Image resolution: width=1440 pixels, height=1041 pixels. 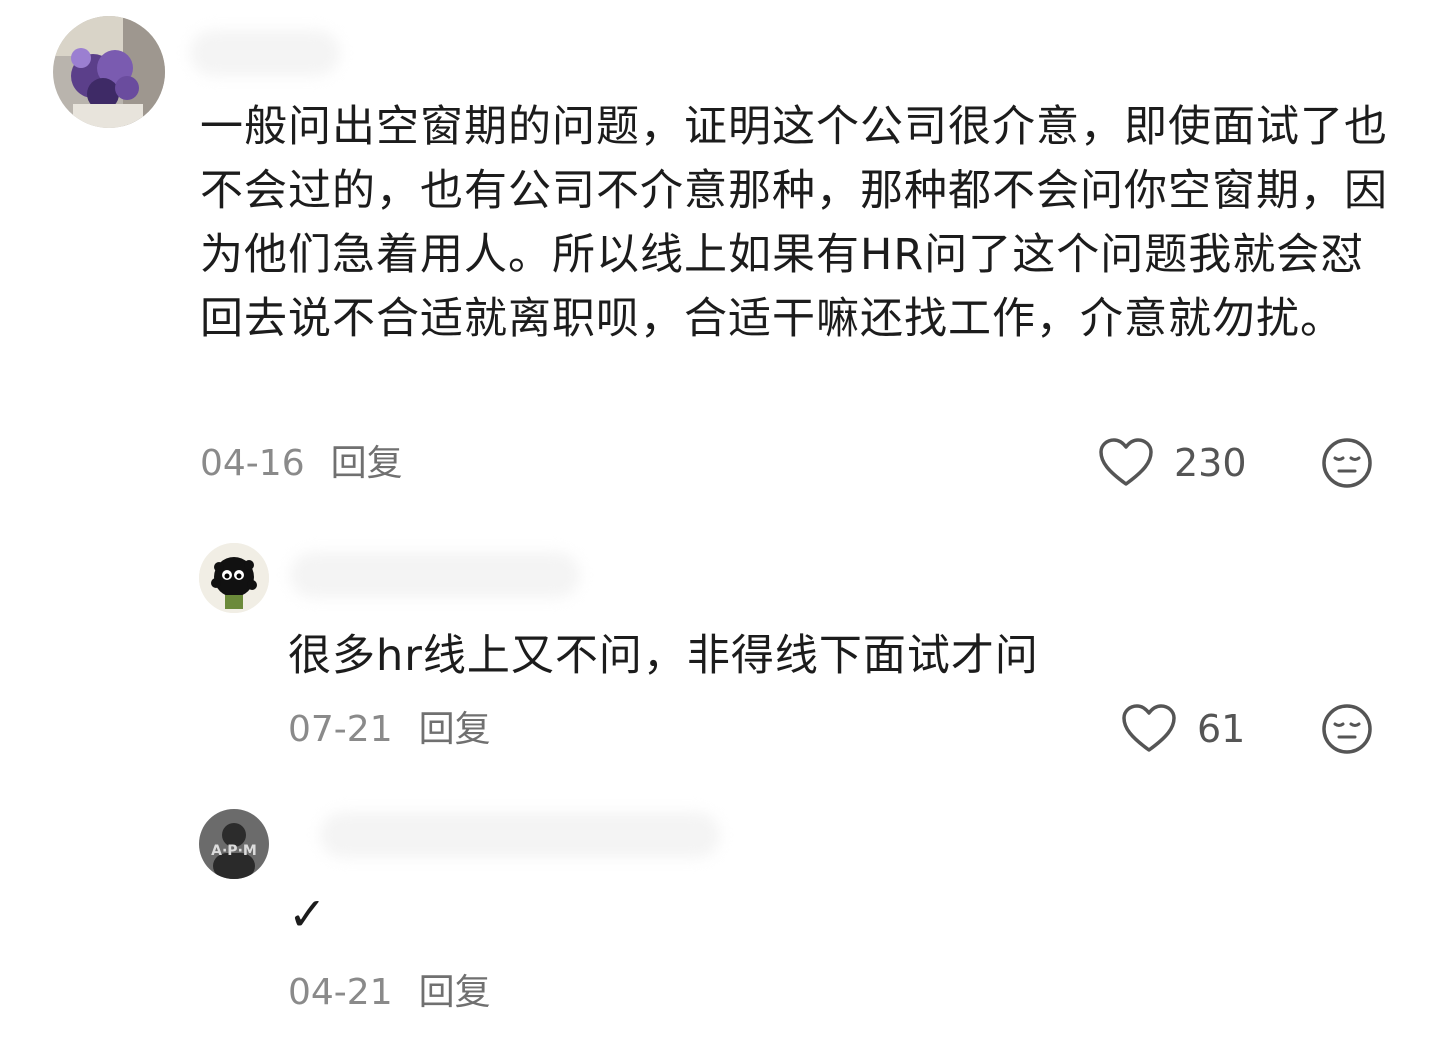 I want to click on comment-avatar, so click(x=109, y=72).